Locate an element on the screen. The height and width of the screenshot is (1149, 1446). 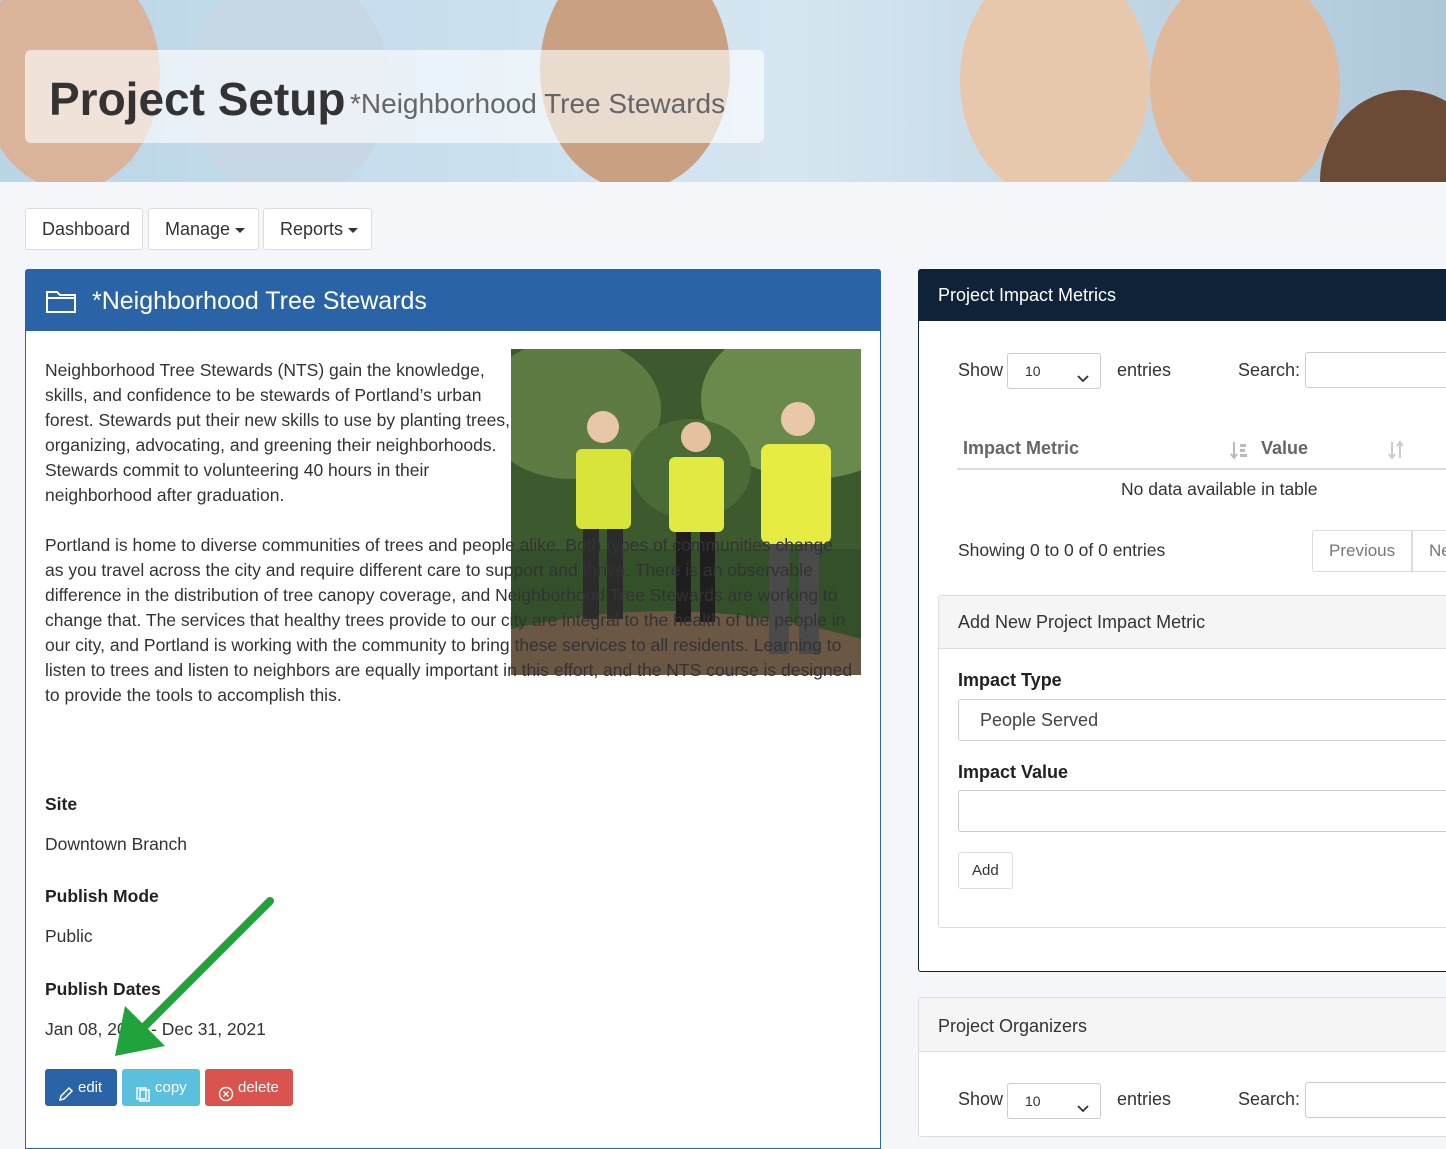
col-value: Value is located at coordinates (1284, 448).